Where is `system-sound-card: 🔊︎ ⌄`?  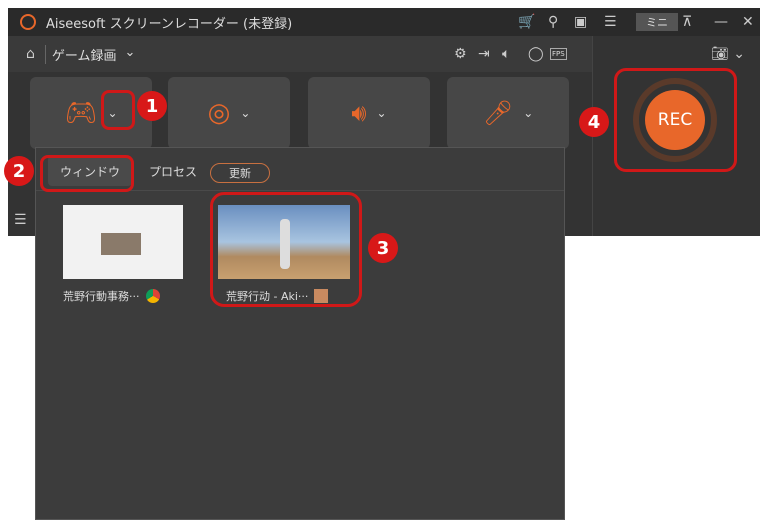 system-sound-card: 🔊︎ ⌄ is located at coordinates (369, 113).